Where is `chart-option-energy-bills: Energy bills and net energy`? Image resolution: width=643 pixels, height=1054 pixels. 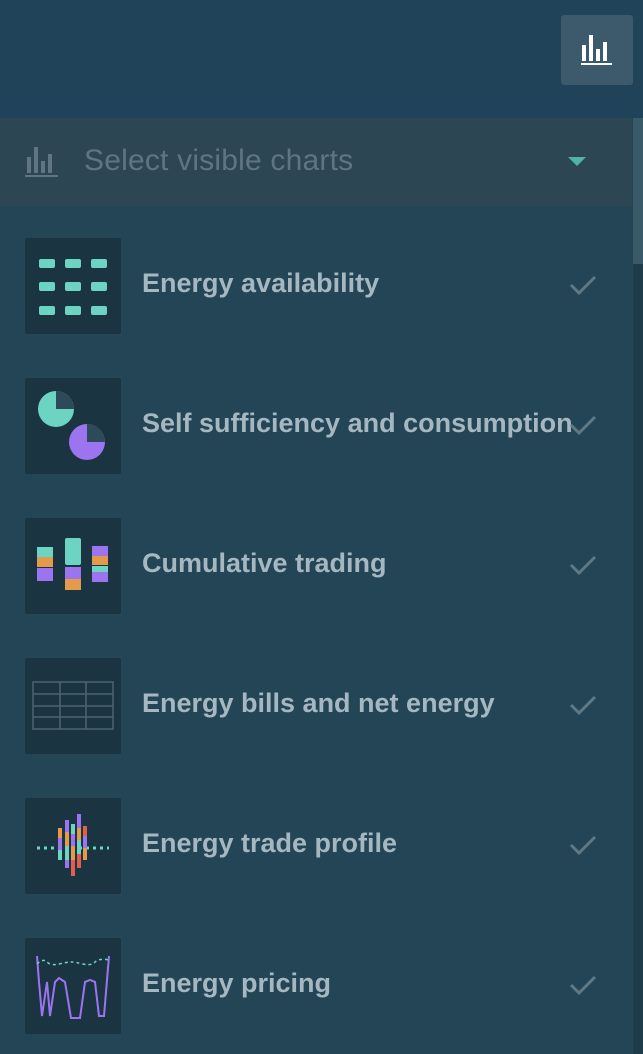 chart-option-energy-bills: Energy bills and net energy is located at coordinates (316, 690).